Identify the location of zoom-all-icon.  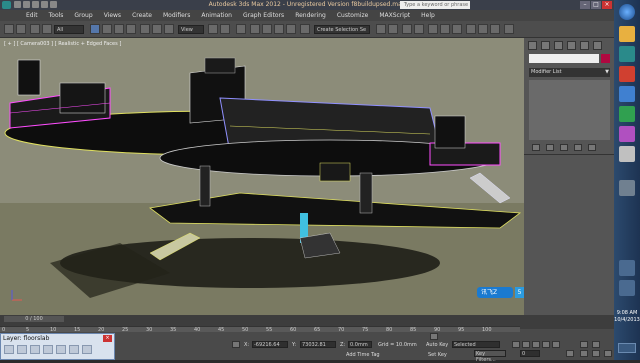
(596, 344).